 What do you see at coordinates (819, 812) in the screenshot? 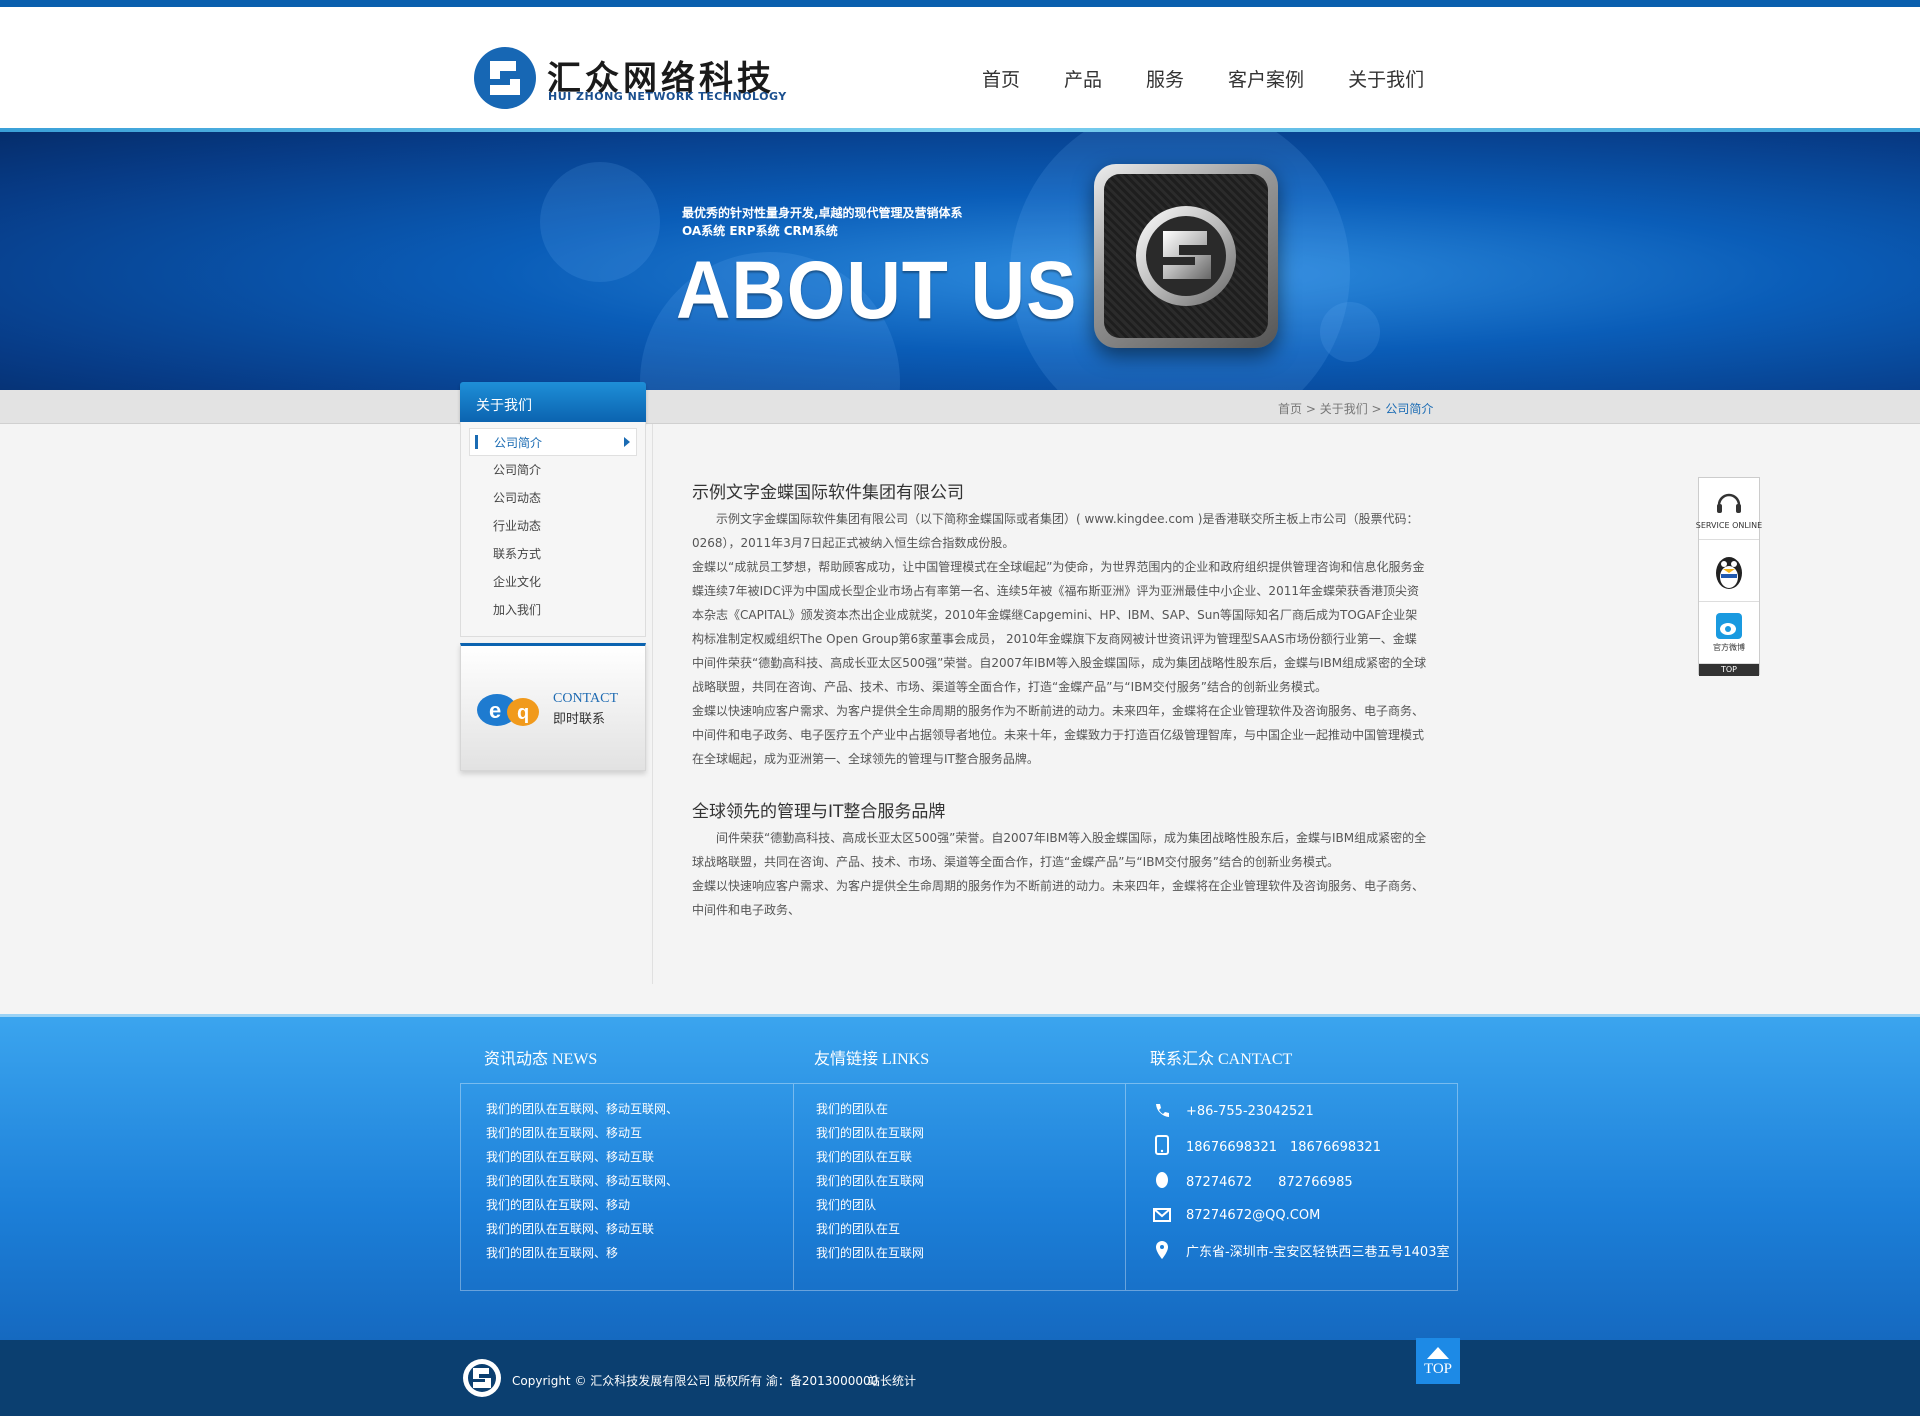
I see `article-heading-2: 全球领先的管理与IT整合服务品牌` at bounding box center [819, 812].